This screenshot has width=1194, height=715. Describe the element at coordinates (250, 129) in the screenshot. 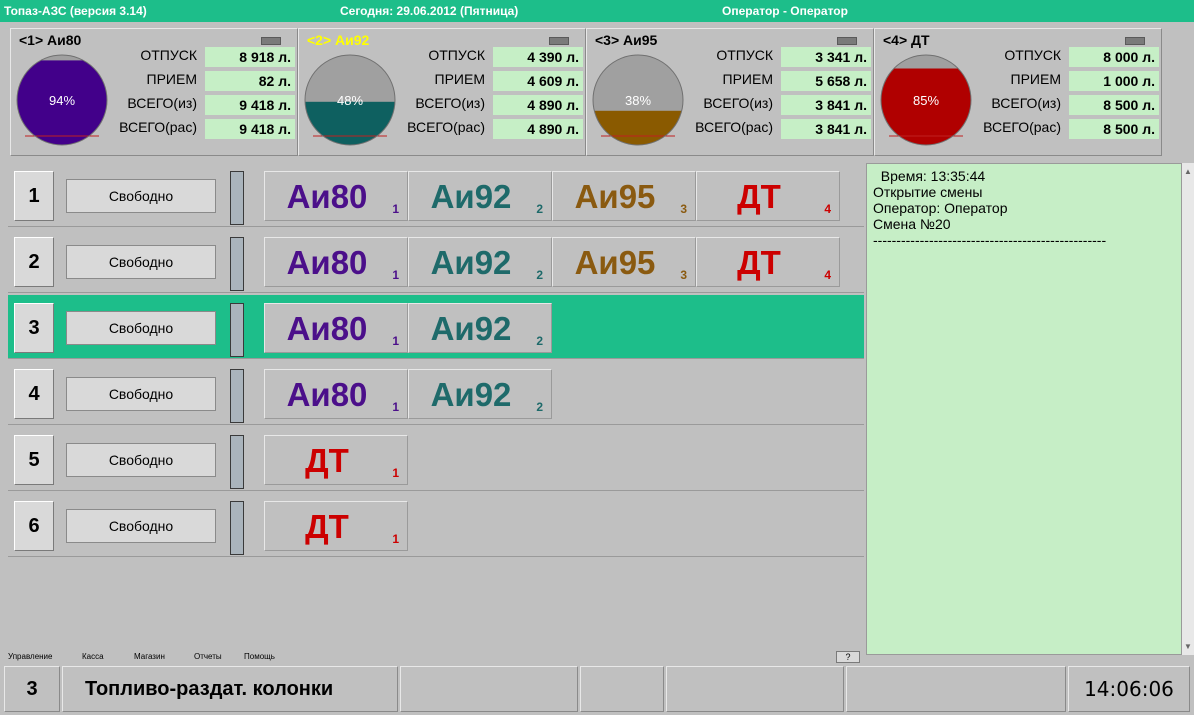

I see `tank-value-total_calc: 9 418 л.` at that location.